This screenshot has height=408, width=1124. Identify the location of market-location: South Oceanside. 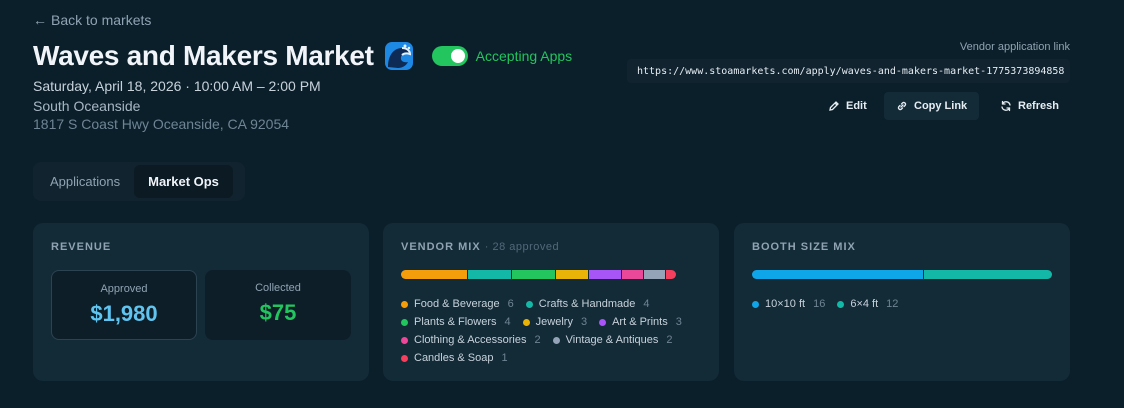
(87, 106).